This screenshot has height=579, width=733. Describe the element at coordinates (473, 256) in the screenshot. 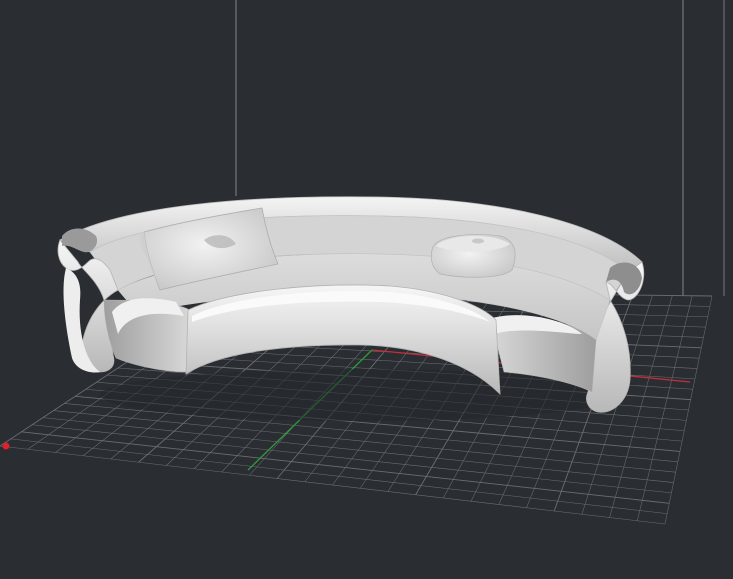

I see `round-cushion` at that location.